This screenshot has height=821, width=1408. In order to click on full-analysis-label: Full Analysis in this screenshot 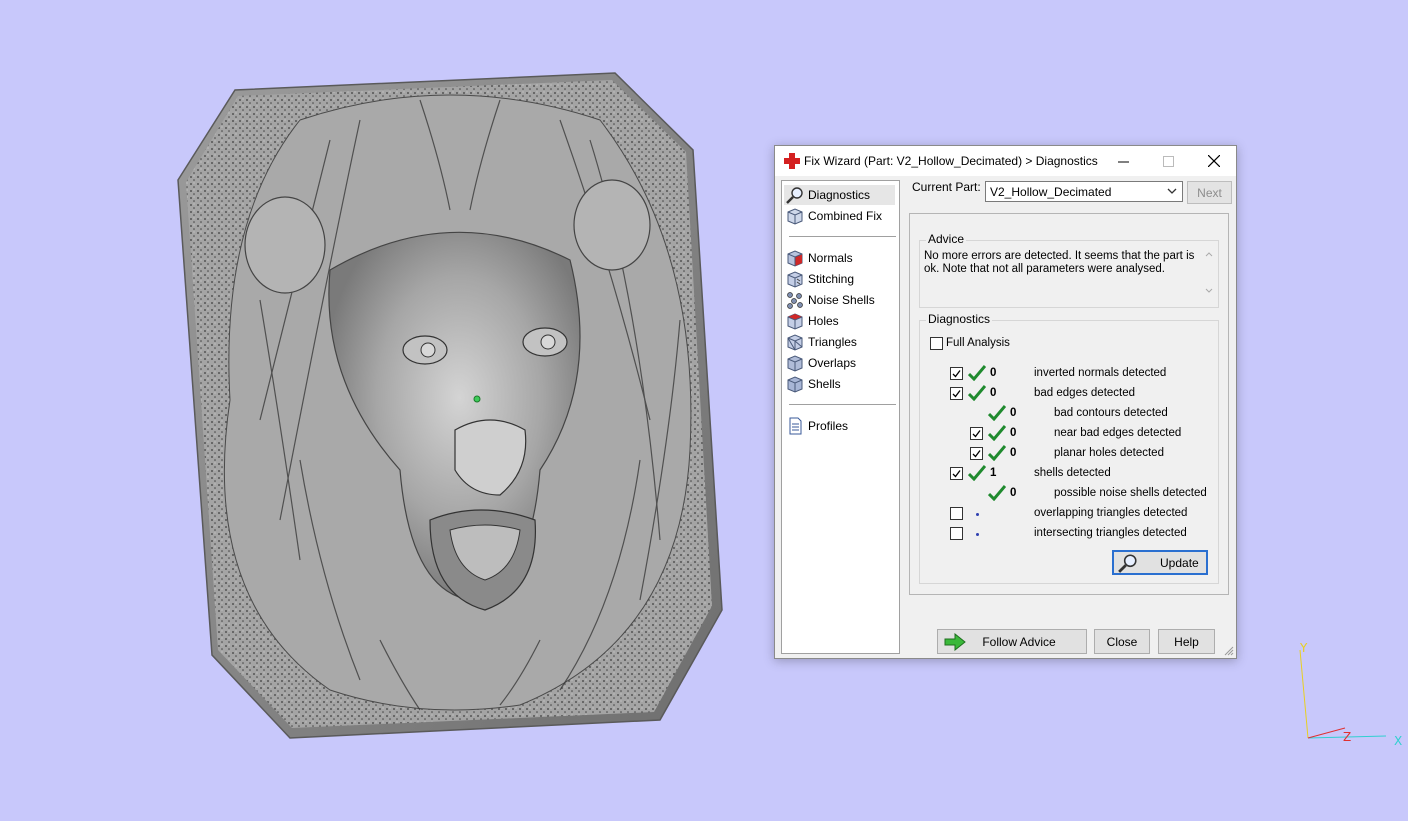, I will do `click(978, 343)`.